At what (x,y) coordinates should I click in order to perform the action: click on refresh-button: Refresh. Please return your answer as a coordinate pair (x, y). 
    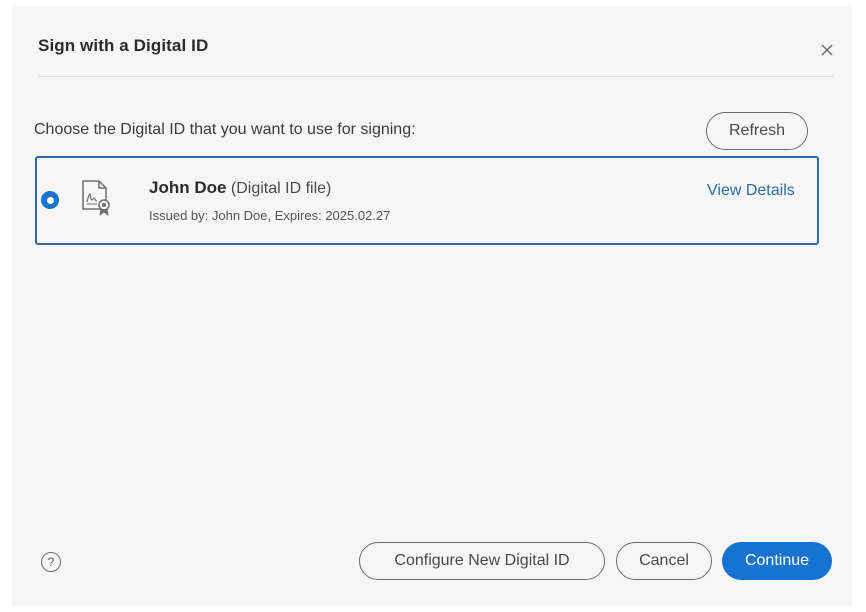
    Looking at the image, I should click on (757, 131).